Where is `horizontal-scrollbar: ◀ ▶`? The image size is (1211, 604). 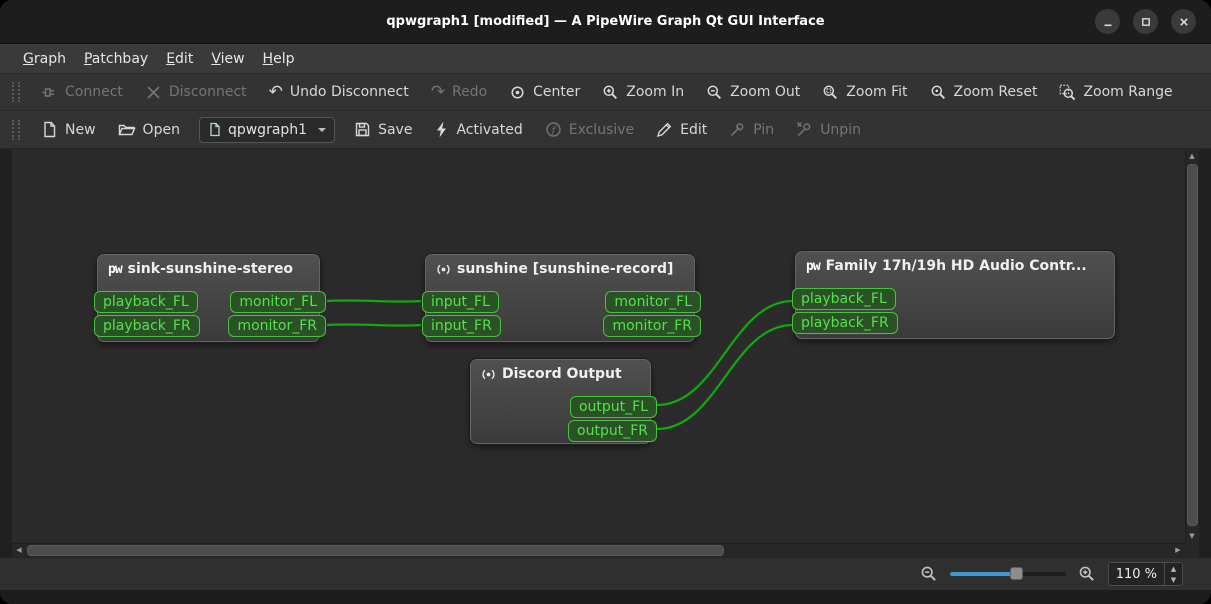 horizontal-scrollbar: ◀ ▶ is located at coordinates (598, 550).